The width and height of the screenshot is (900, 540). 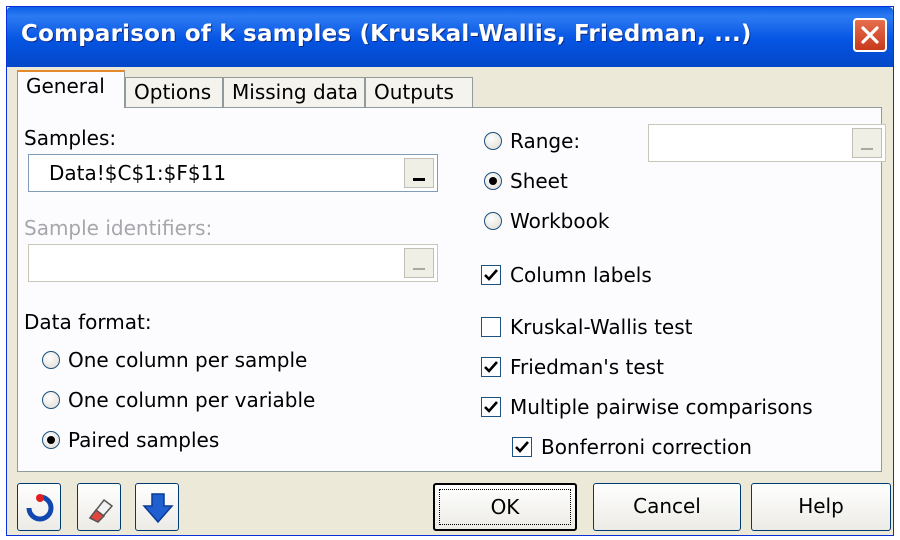 I want to click on option-one-column-per-sample: One column per sample, so click(x=188, y=360).